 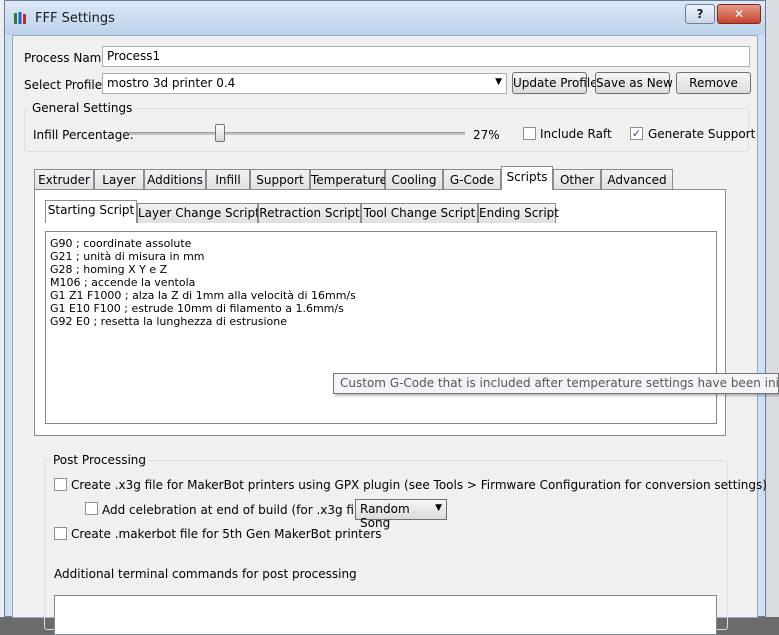 What do you see at coordinates (99, 460) in the screenshot?
I see `post-processing-title: Post Processing` at bounding box center [99, 460].